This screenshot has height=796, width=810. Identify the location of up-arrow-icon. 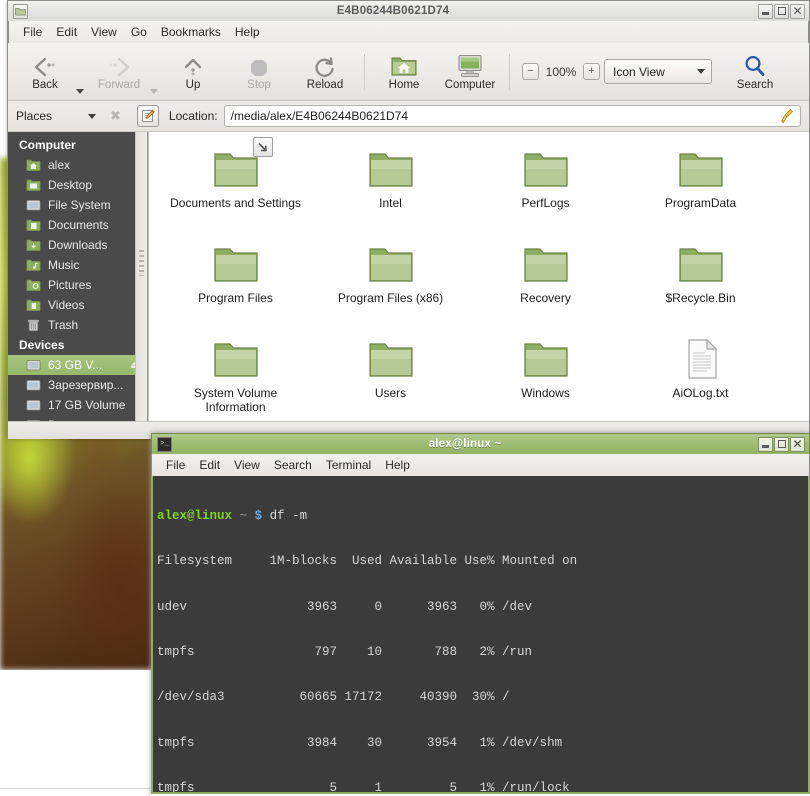
(193, 65).